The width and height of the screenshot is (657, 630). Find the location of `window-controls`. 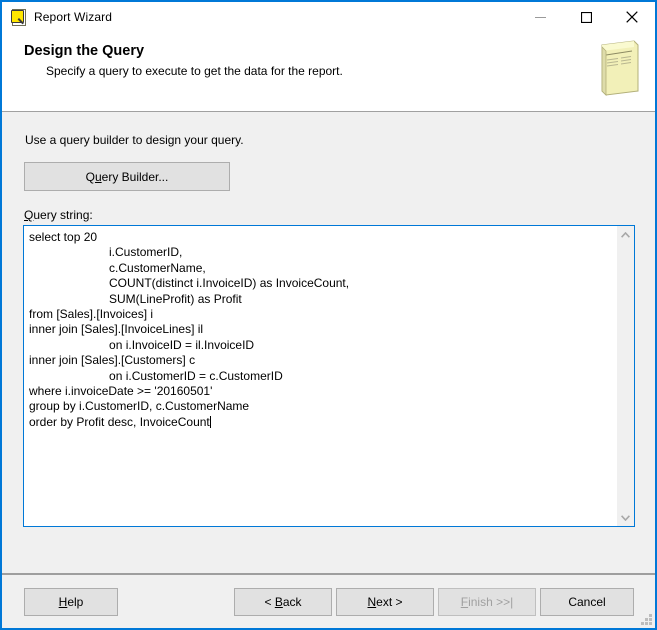

window-controls is located at coordinates (586, 17).